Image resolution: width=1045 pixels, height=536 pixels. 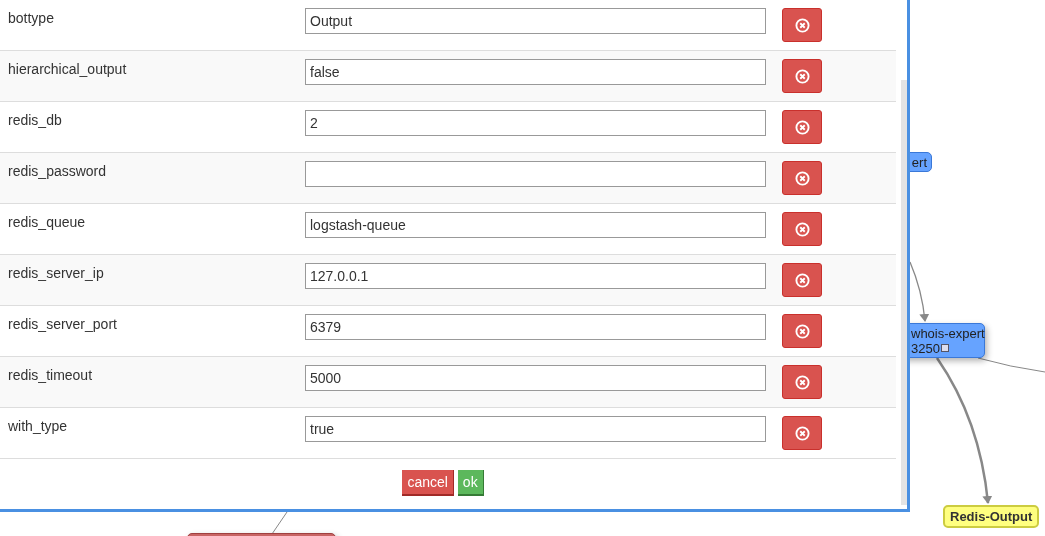 What do you see at coordinates (919, 291) in the screenshot?
I see `edge-arrow` at bounding box center [919, 291].